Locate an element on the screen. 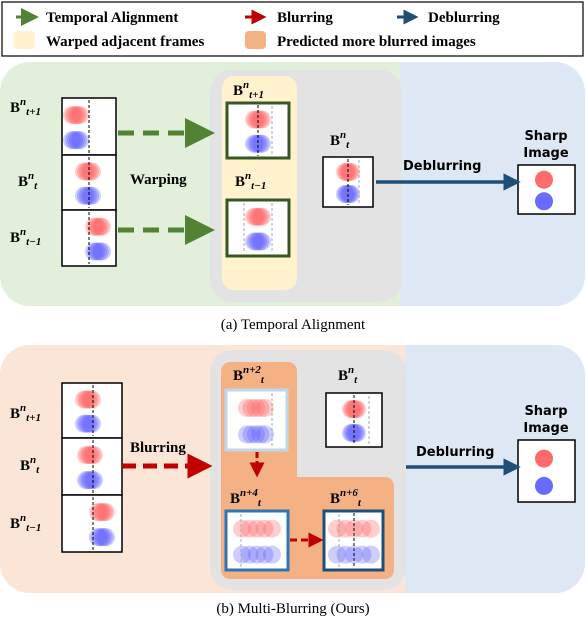 The width and height of the screenshot is (586, 622). caption-b: (b) Multi-Blurring (Ours) is located at coordinates (292, 609).